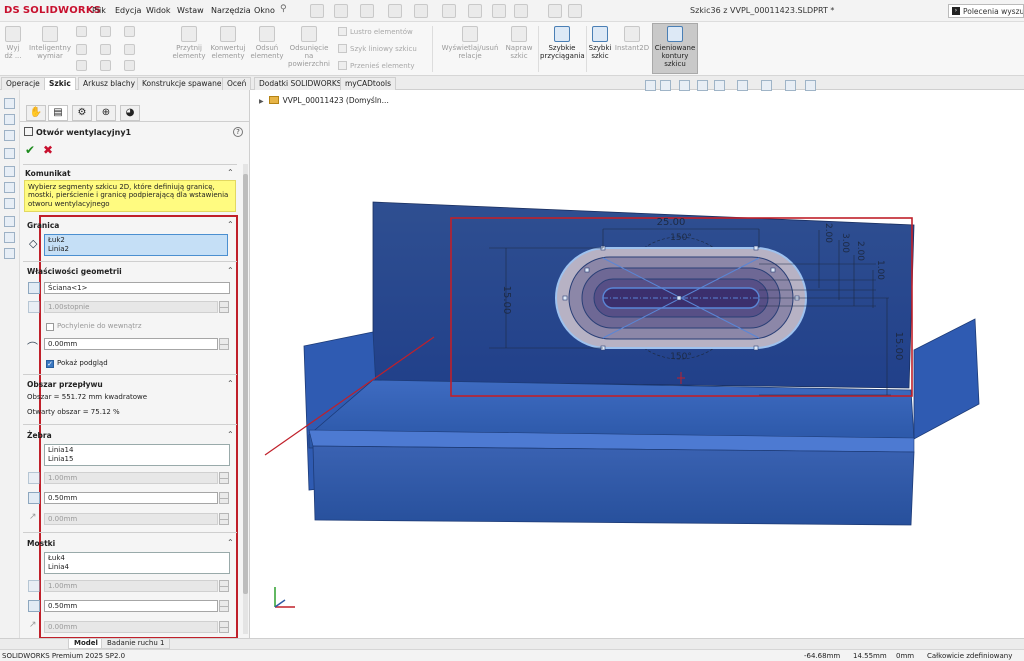  What do you see at coordinates (136, 240) in the screenshot?
I see `list-item: Łuk2` at bounding box center [136, 240].